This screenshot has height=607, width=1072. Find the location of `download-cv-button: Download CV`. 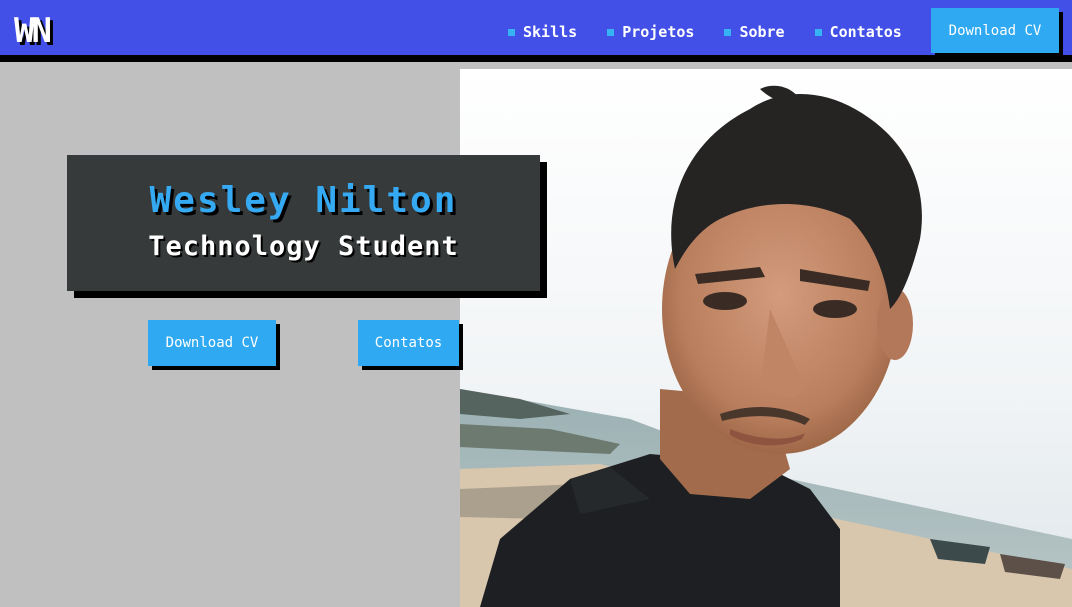

download-cv-button: Download CV is located at coordinates (212, 343).